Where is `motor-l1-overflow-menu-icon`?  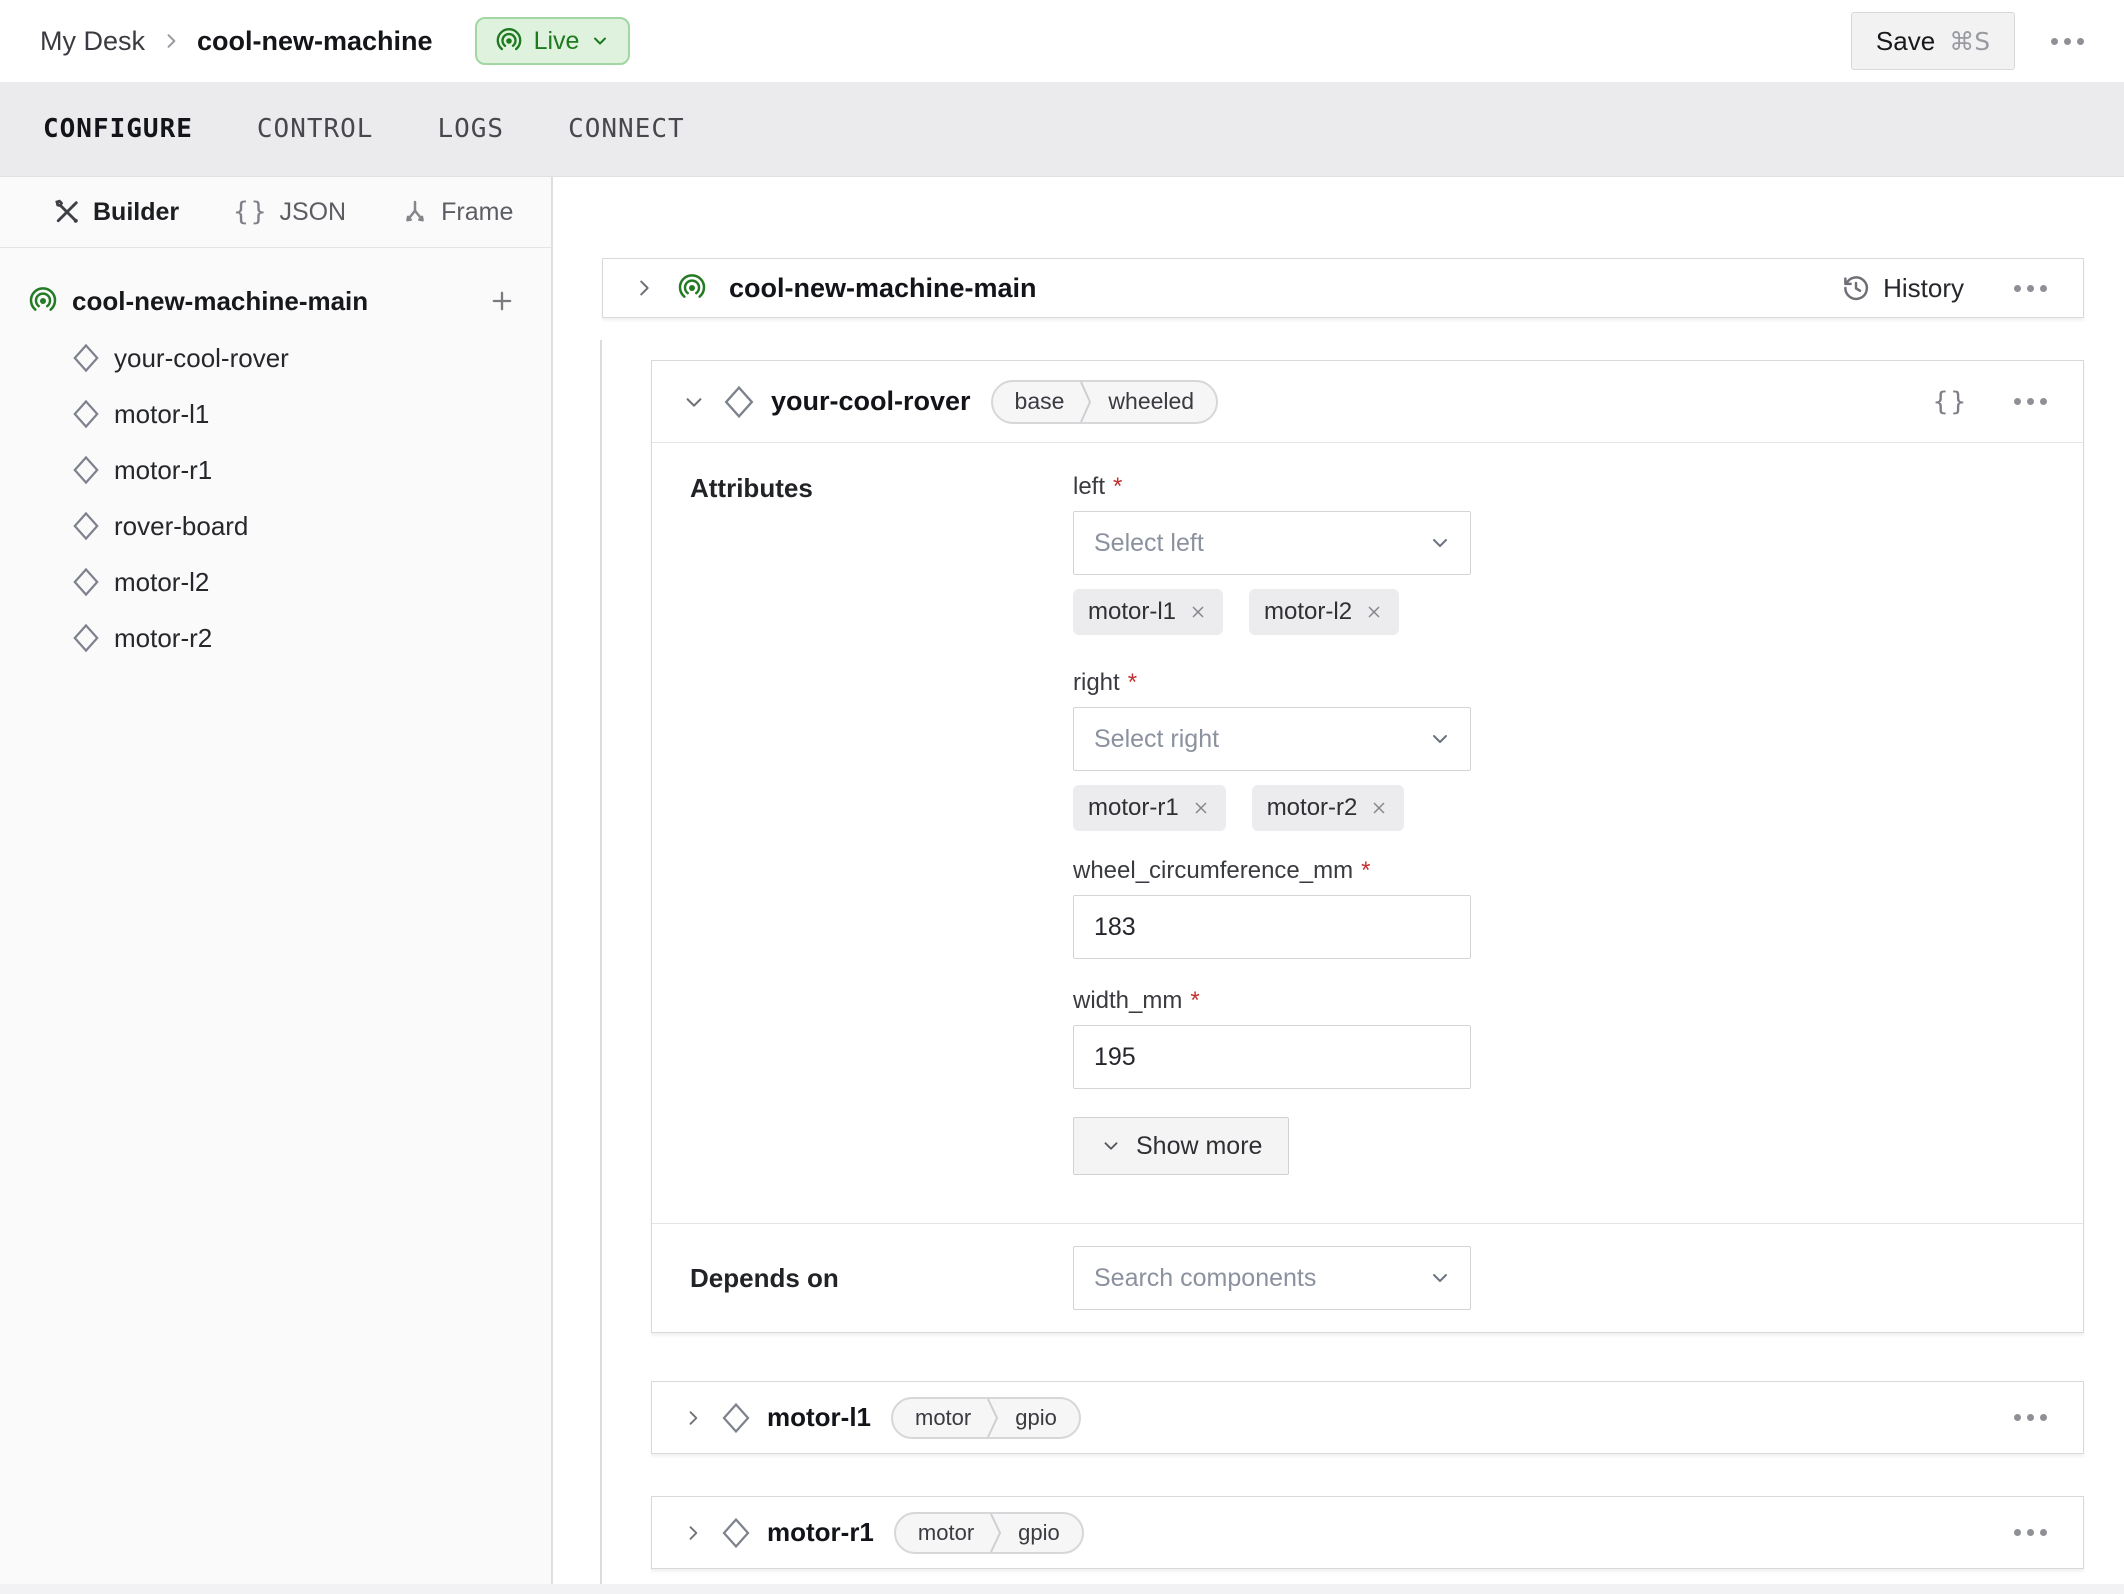 motor-l1-overflow-menu-icon is located at coordinates (2030, 1417).